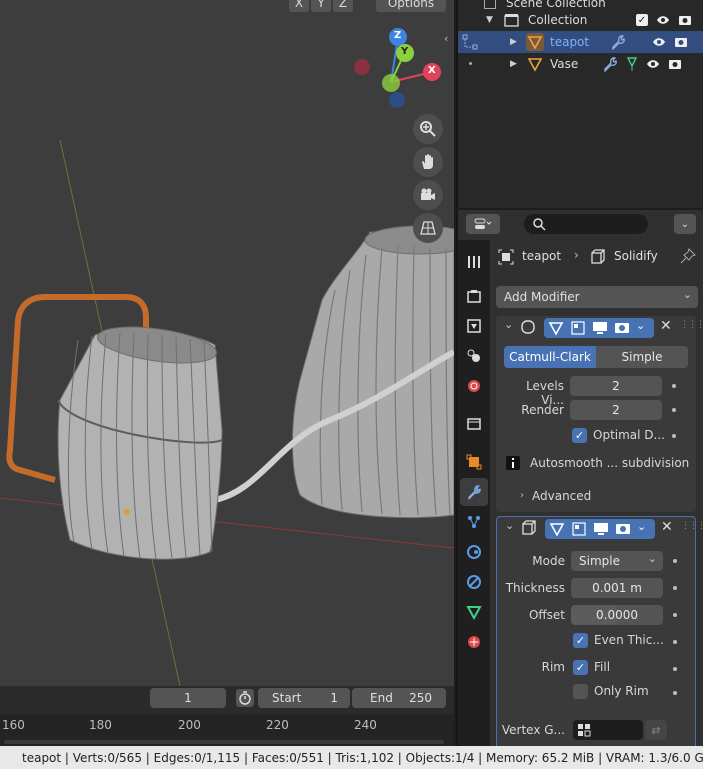  Describe the element at coordinates (245, 698) in the screenshot. I see `stopwatch-icon` at that location.